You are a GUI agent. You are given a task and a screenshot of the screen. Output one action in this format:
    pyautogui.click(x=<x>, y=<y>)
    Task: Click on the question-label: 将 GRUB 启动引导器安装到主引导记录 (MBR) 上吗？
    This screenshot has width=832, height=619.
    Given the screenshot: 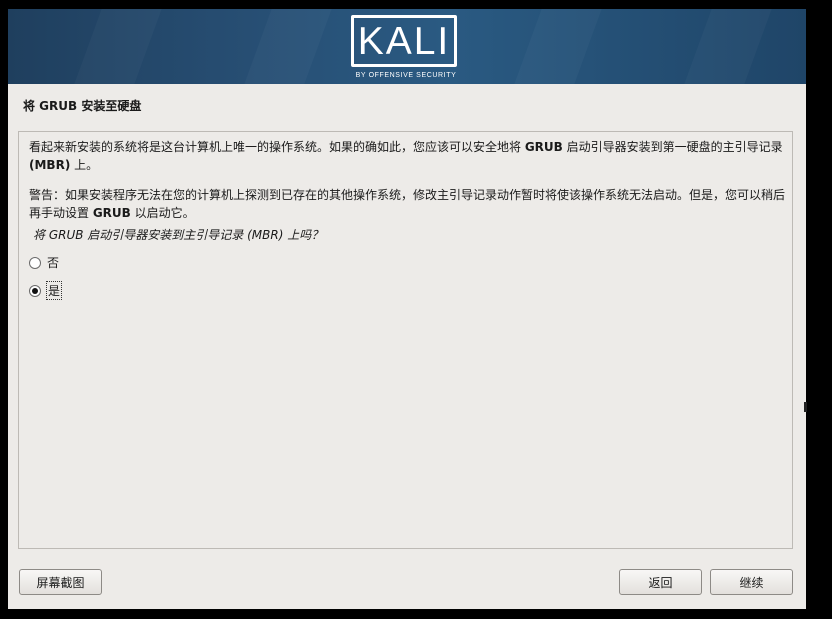 What is the action you would take?
    pyautogui.click(x=178, y=235)
    